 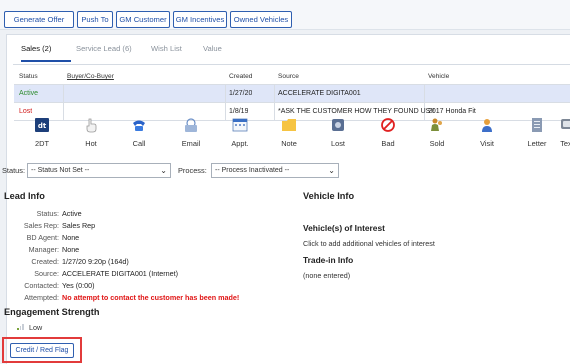 I want to click on trade-in-value: (none entered), so click(x=327, y=275).